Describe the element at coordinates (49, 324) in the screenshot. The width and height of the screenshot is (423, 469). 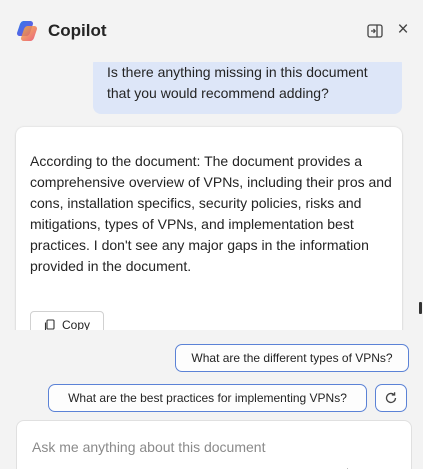
I see `copy-icon` at that location.